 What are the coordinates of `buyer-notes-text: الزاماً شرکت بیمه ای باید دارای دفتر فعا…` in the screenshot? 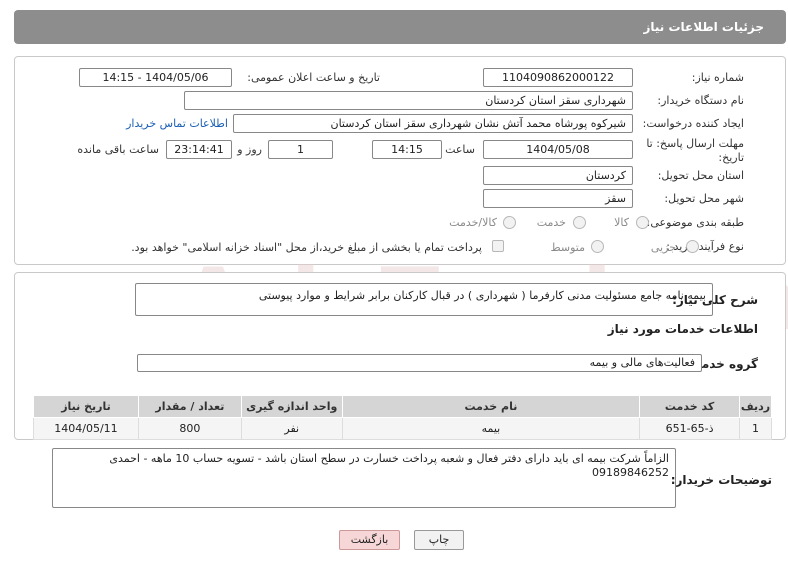 It's located at (364, 478).